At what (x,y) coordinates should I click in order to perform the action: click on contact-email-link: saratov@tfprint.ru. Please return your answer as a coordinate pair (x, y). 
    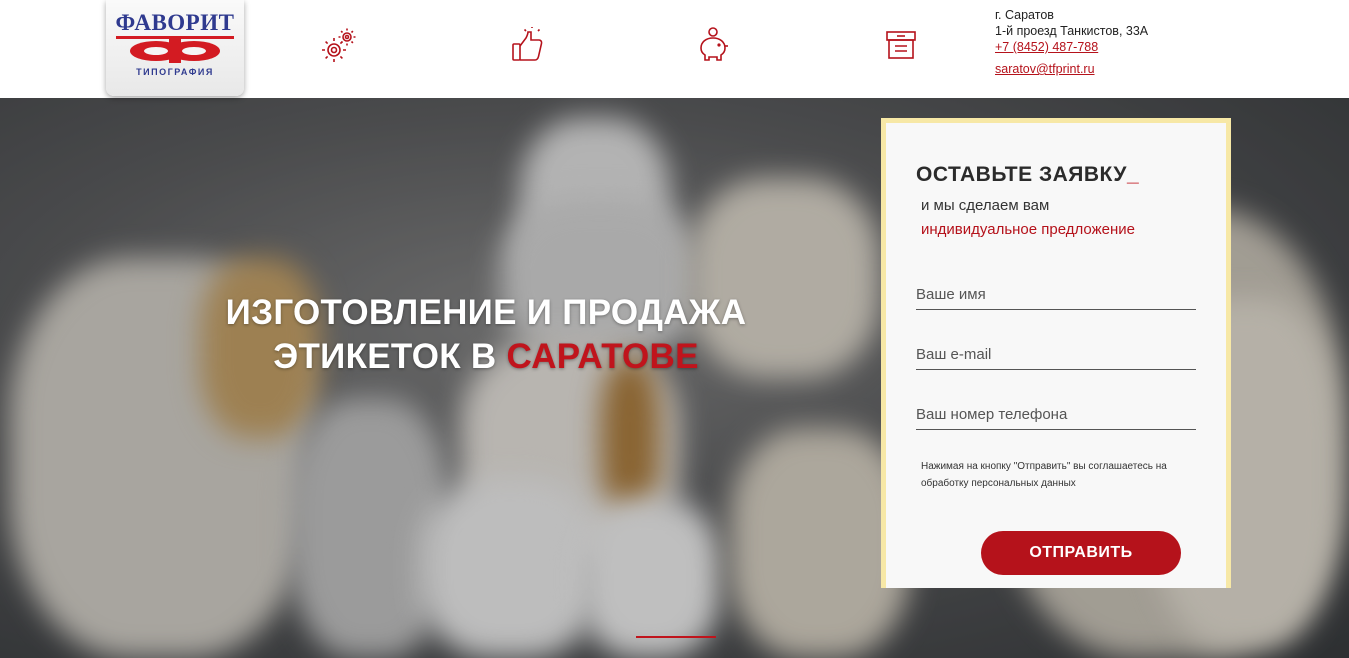
    Looking at the image, I should click on (1071, 69).